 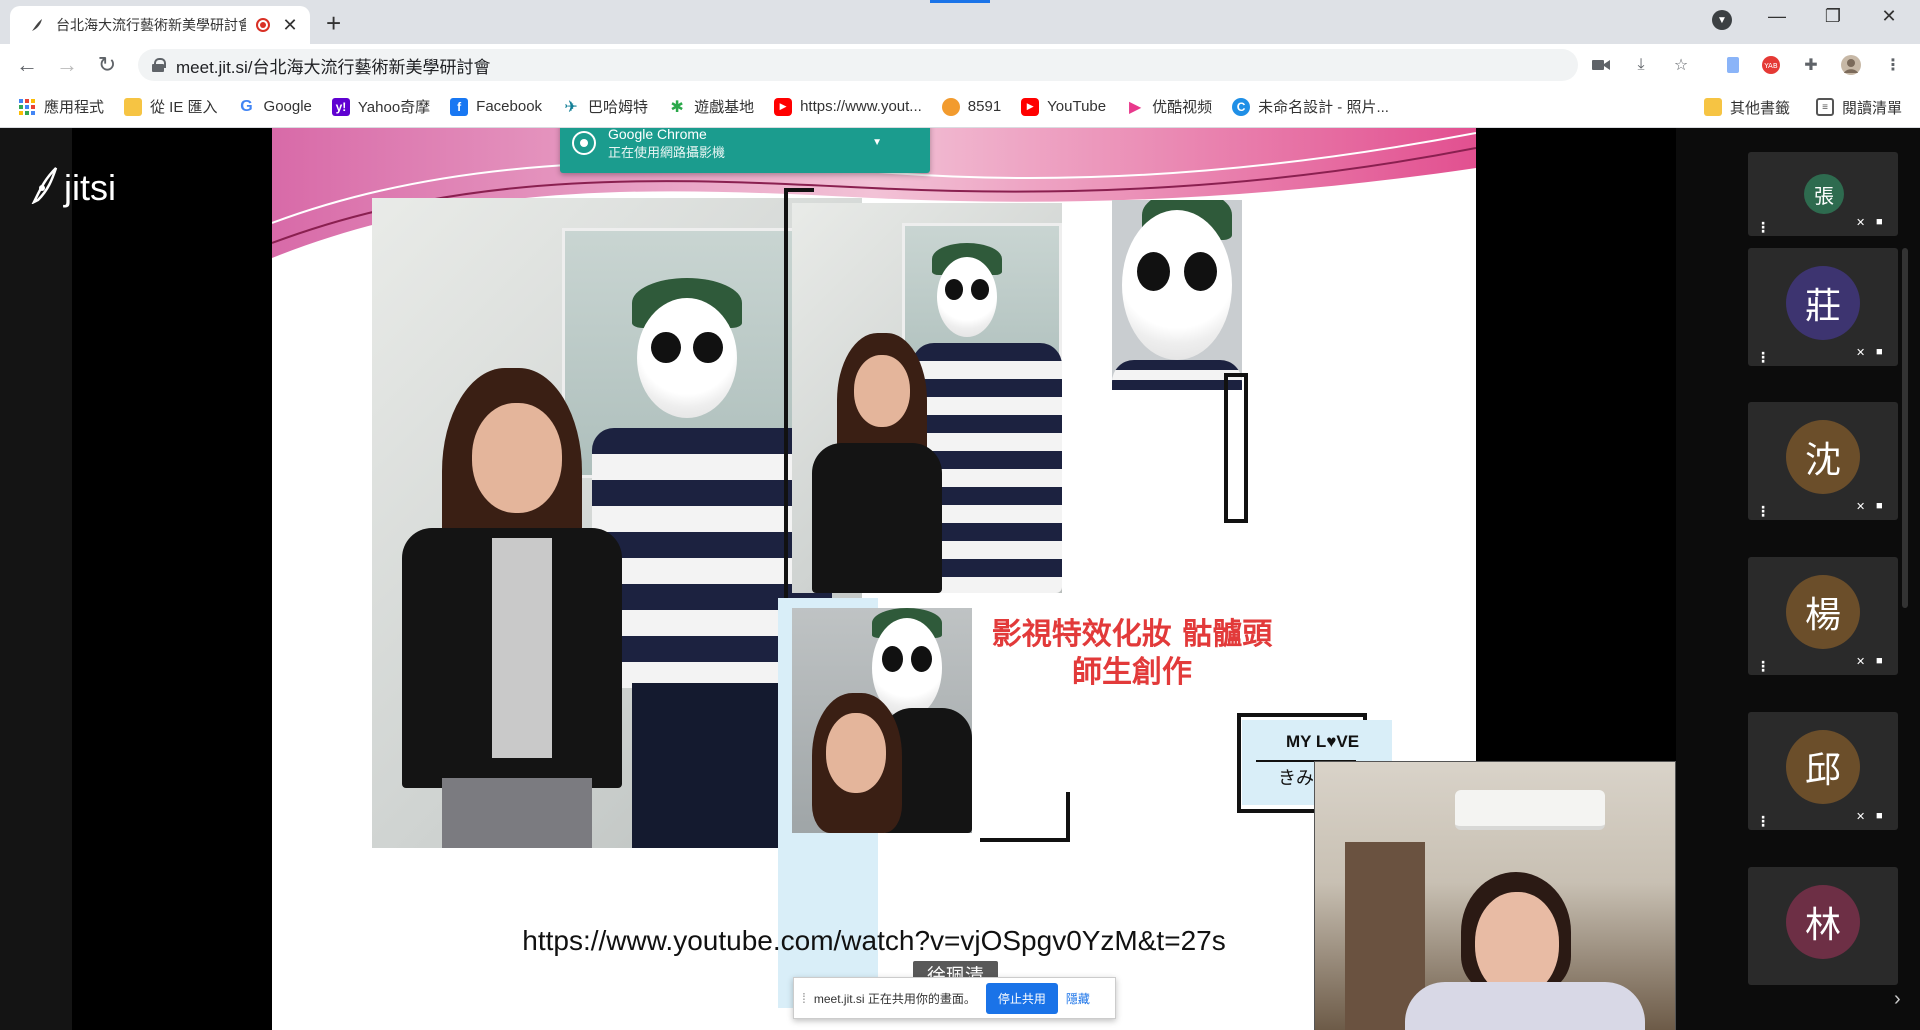 I want to click on reading-list: ≡ 閱讀清單, so click(x=1858, y=107).